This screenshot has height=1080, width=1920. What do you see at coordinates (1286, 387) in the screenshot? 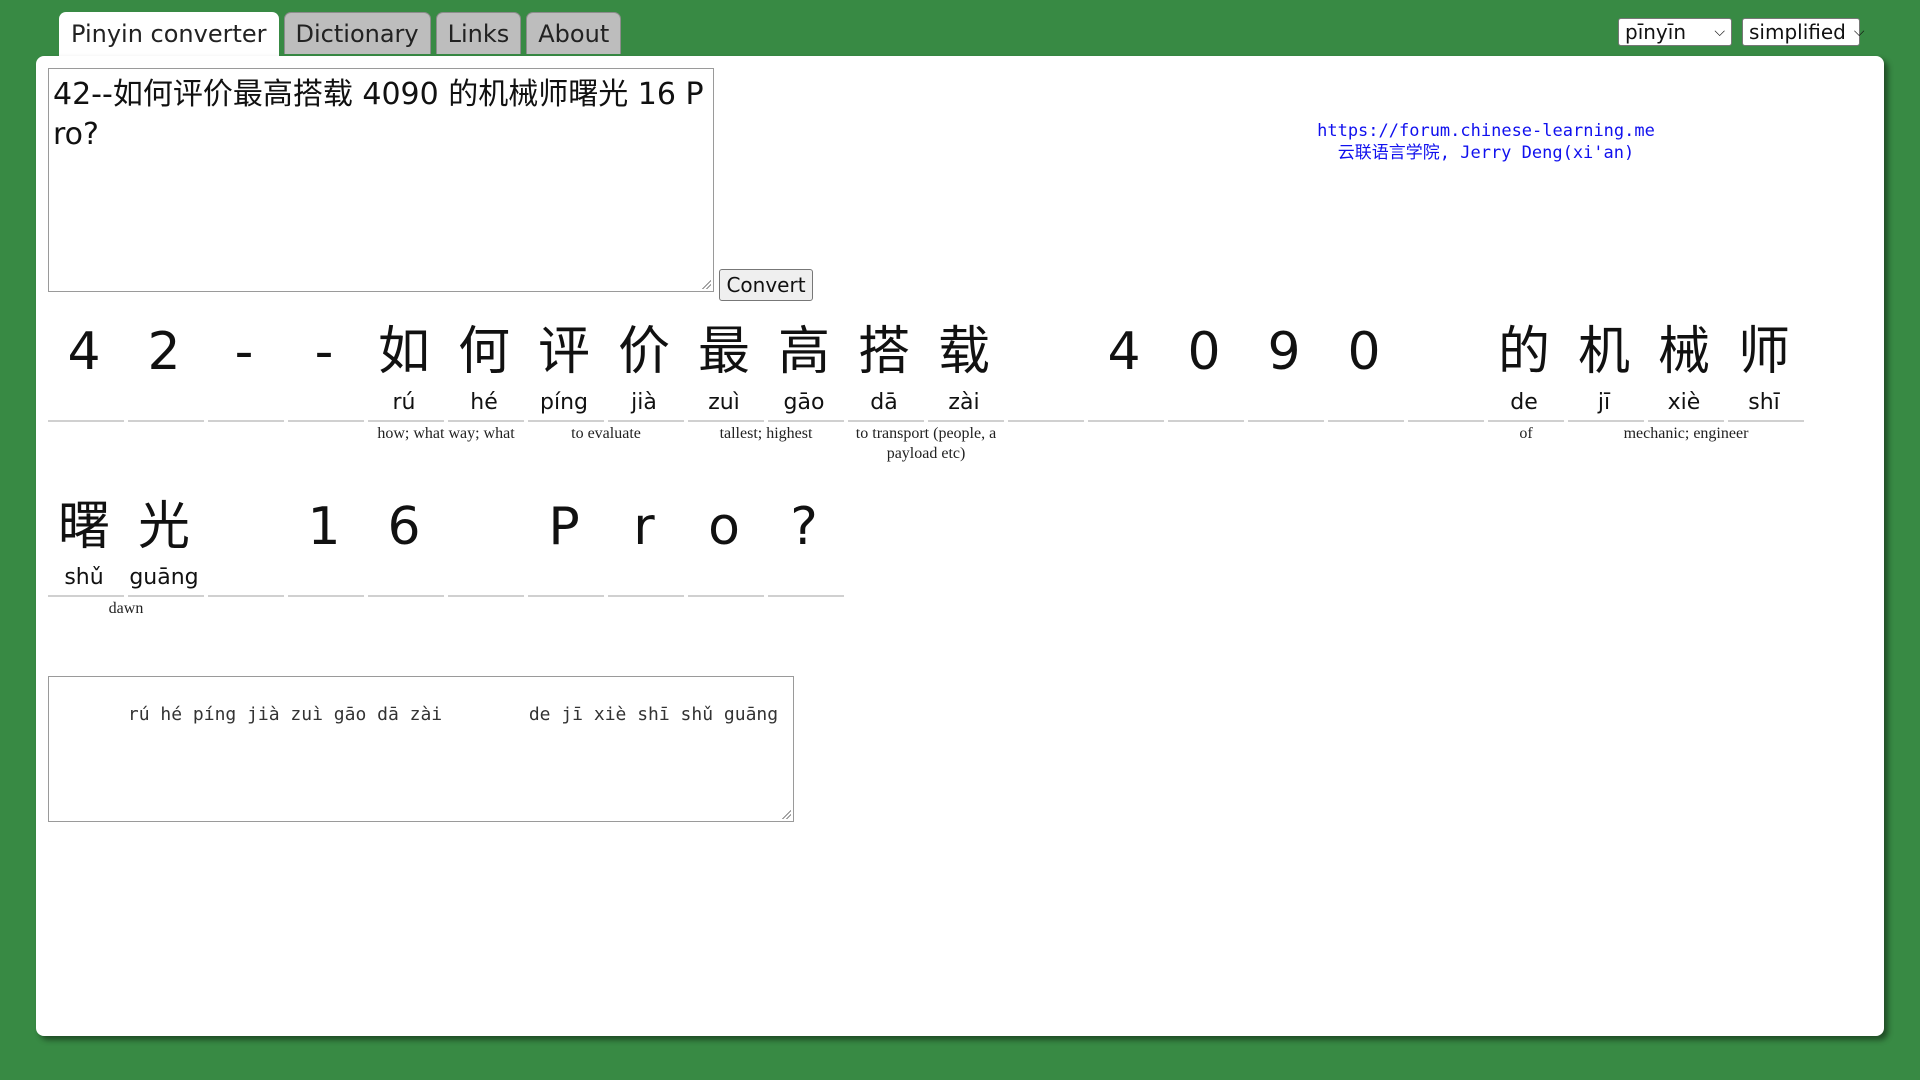
I see `character-cell: 9` at bounding box center [1286, 387].